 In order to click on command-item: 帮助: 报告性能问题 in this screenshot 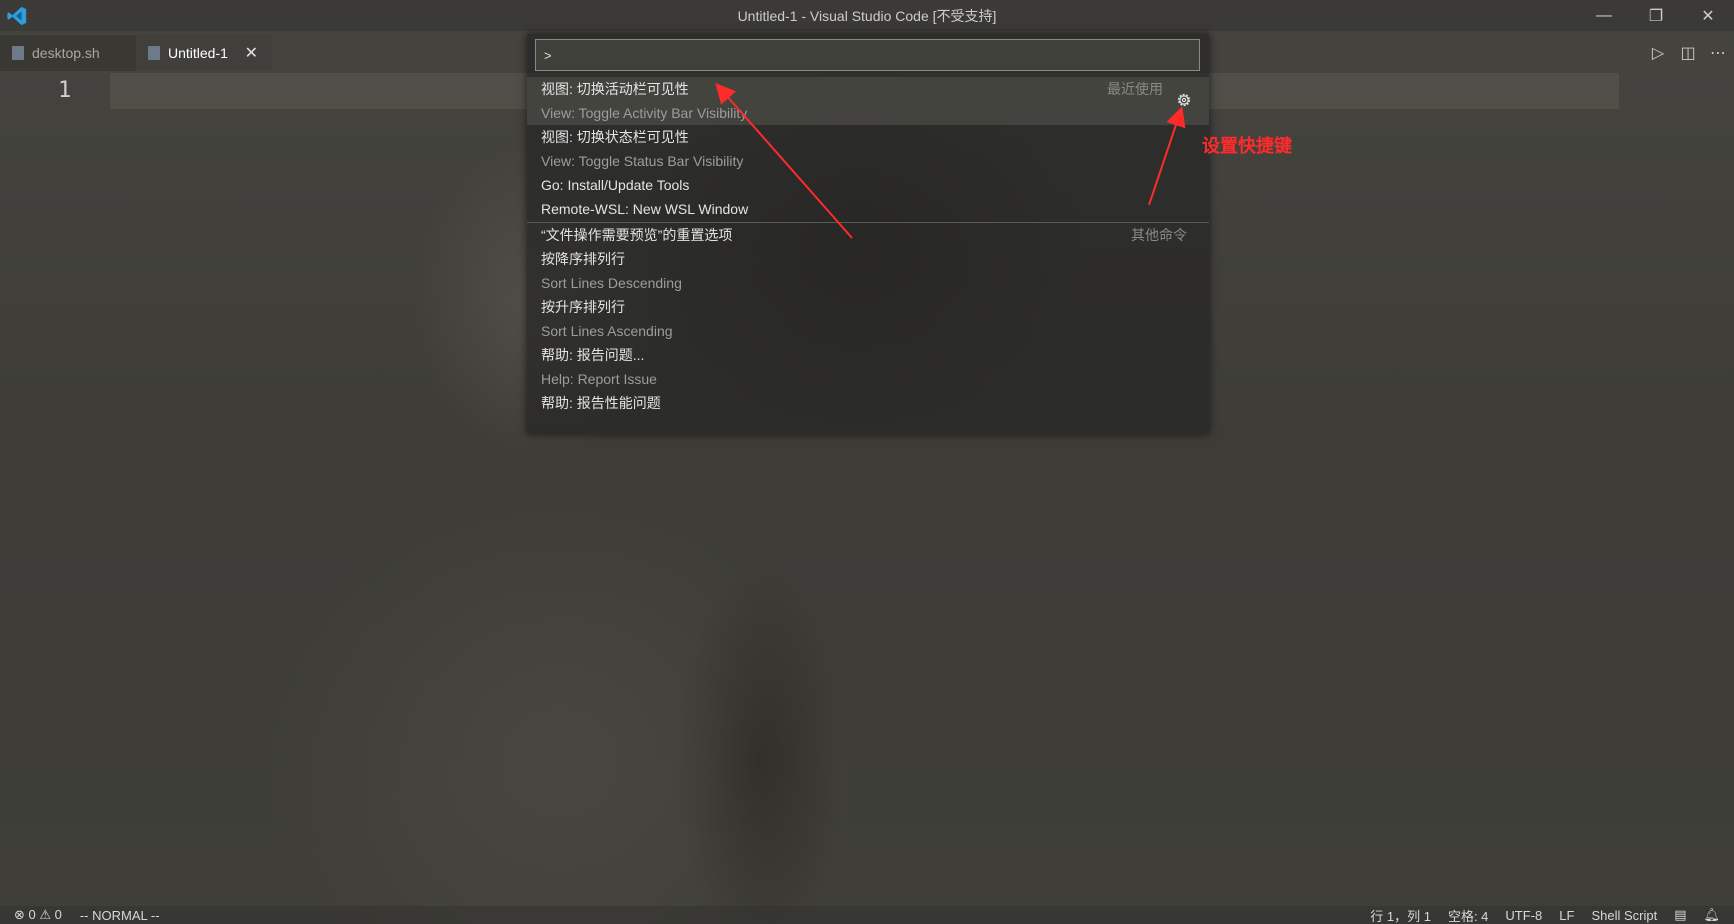, I will do `click(868, 403)`.